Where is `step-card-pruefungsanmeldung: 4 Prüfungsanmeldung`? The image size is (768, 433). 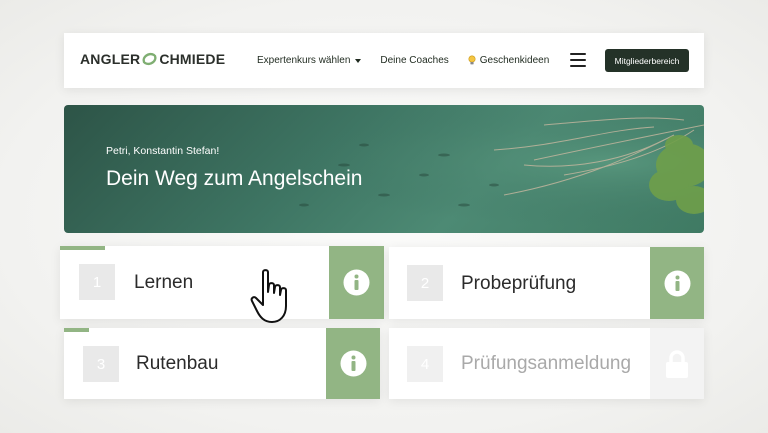 step-card-pruefungsanmeldung: 4 Prüfungsanmeldung is located at coordinates (546, 363).